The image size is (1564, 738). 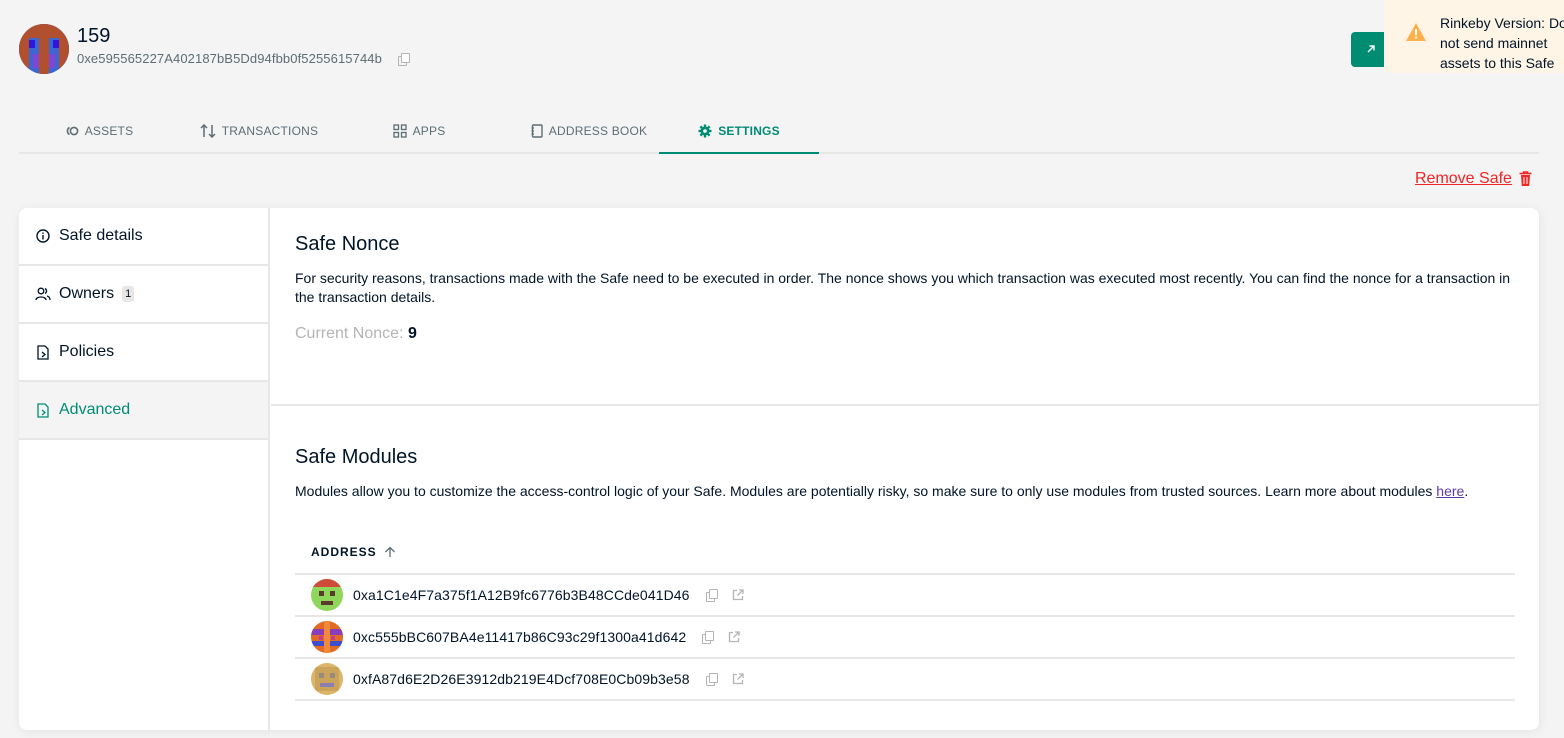 What do you see at coordinates (72, 131) in the screenshot?
I see `assets-icon` at bounding box center [72, 131].